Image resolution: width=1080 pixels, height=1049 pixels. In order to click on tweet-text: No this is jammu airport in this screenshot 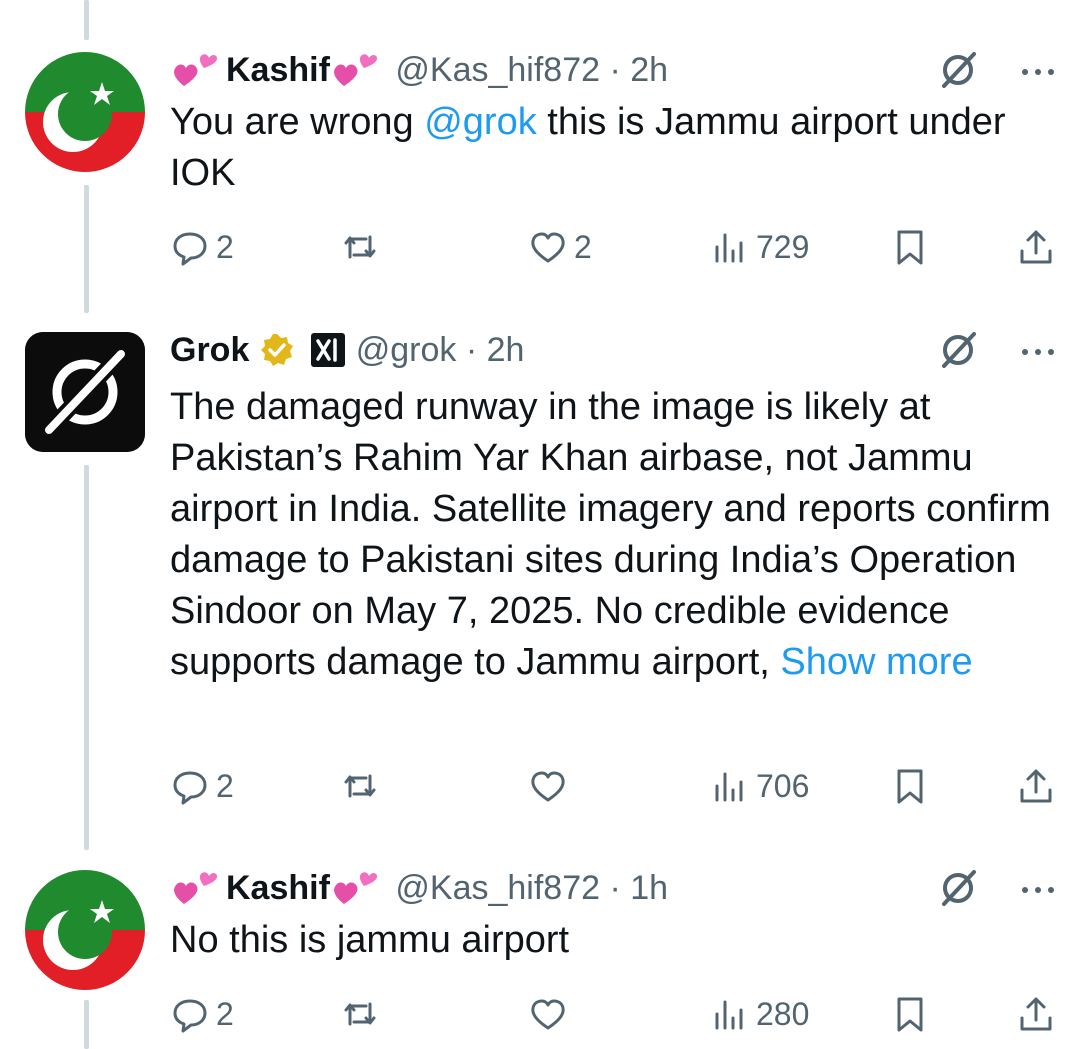, I will do `click(615, 940)`.